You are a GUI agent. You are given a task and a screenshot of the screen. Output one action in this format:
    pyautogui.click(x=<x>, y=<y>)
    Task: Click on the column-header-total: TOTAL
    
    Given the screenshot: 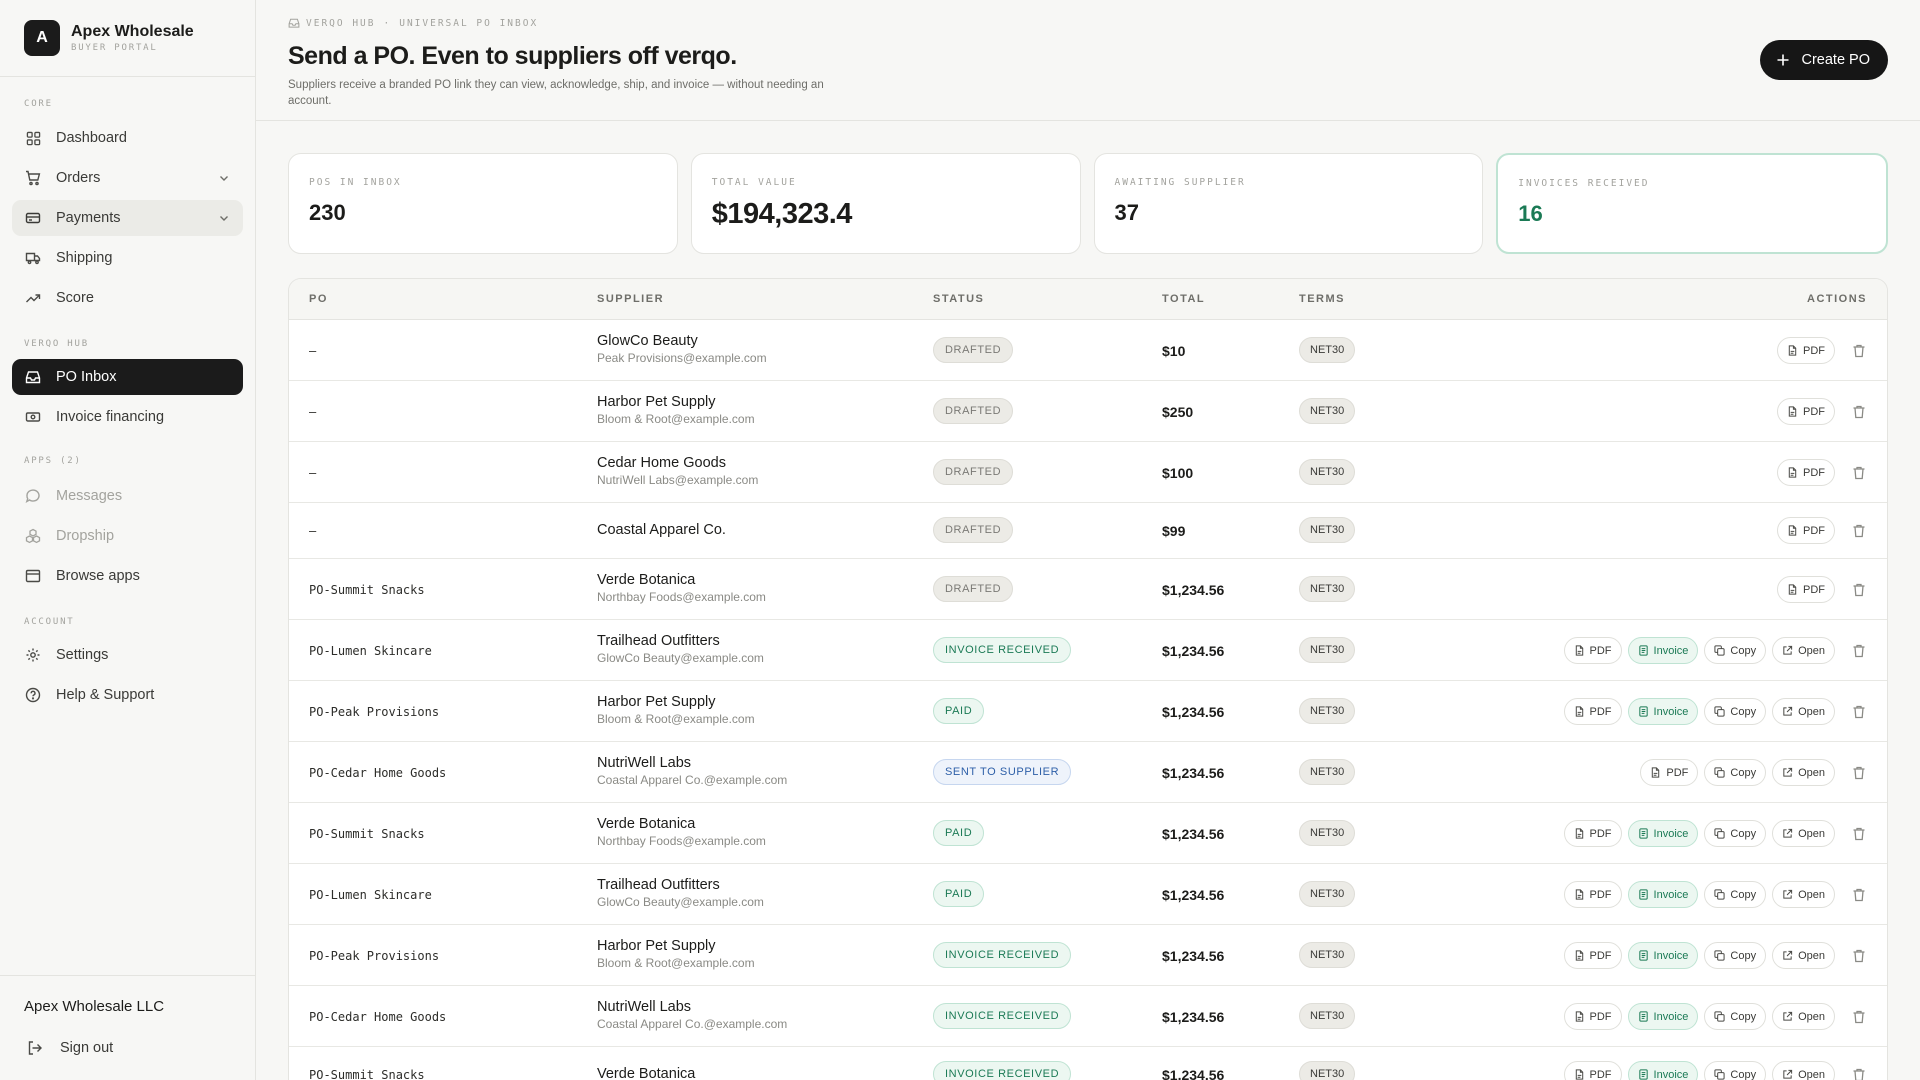 What is the action you would take?
    pyautogui.click(x=1183, y=299)
    